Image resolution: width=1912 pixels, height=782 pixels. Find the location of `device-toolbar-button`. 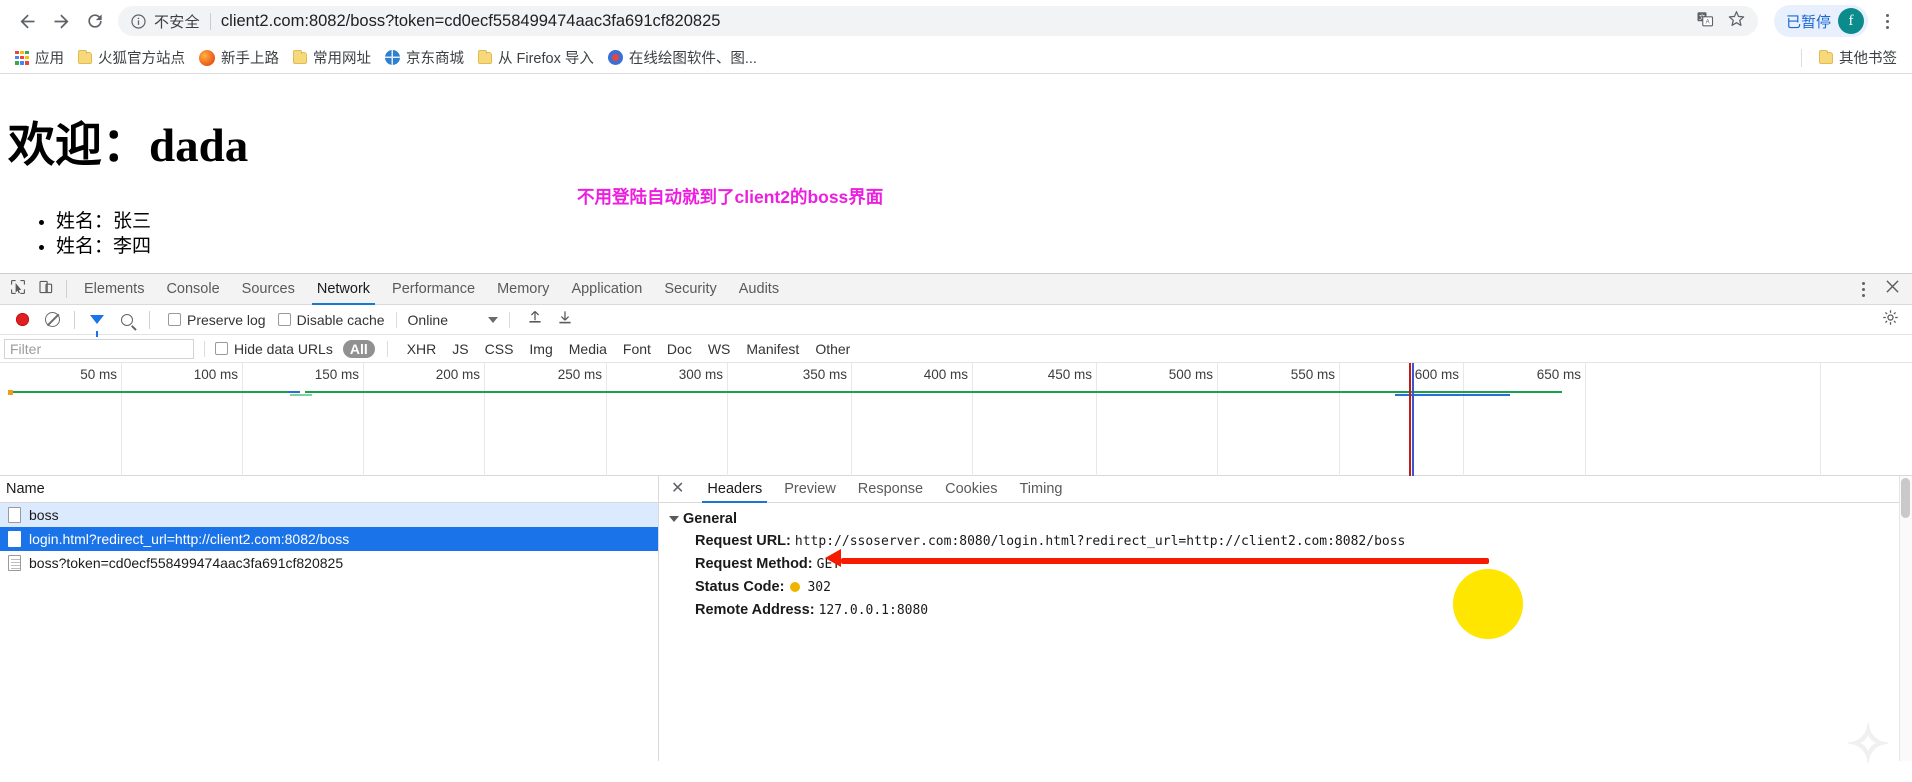

device-toolbar-button is located at coordinates (46, 289).